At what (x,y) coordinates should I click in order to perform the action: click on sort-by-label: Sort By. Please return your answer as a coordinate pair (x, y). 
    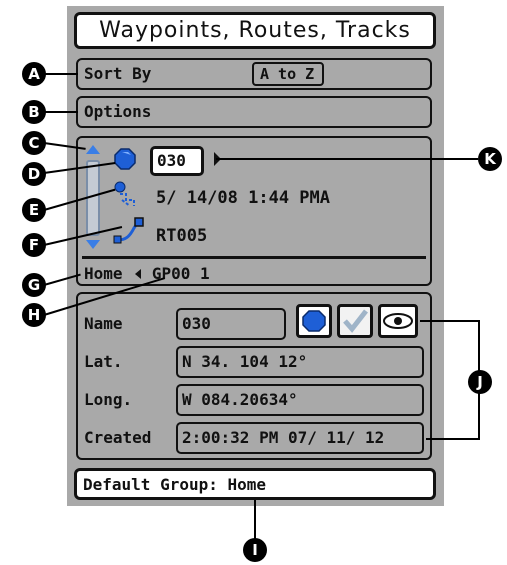
    Looking at the image, I should click on (118, 73).